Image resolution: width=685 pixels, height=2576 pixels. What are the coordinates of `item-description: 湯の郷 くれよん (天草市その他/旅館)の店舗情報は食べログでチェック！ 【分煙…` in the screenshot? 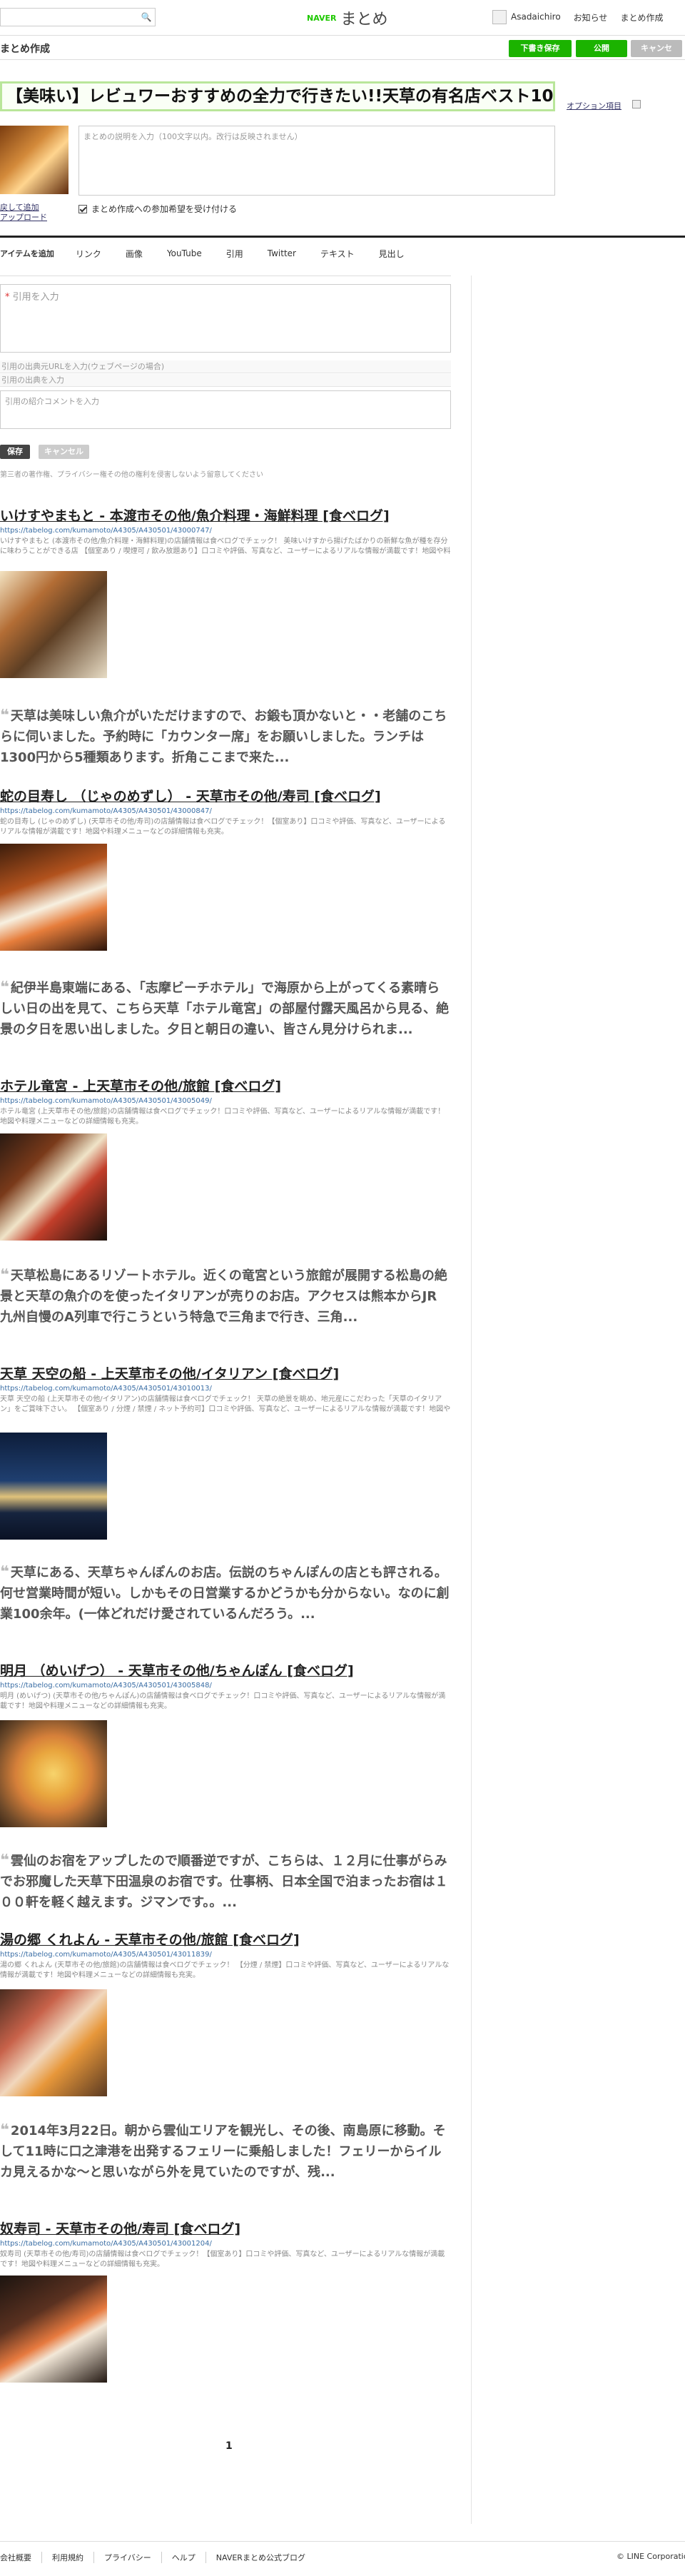 It's located at (225, 1970).